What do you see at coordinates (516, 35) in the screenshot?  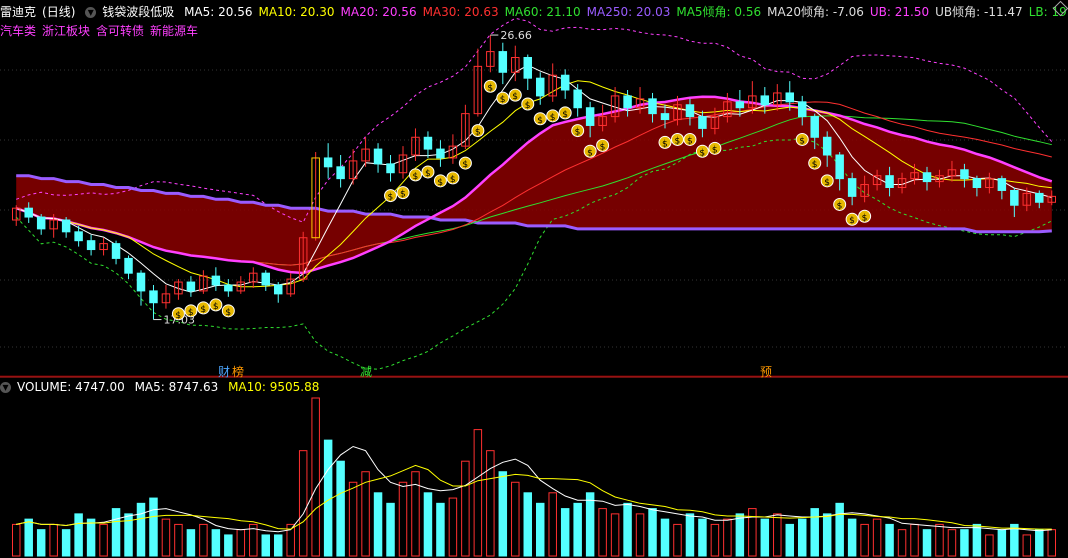 I see `high-label: 26.66` at bounding box center [516, 35].